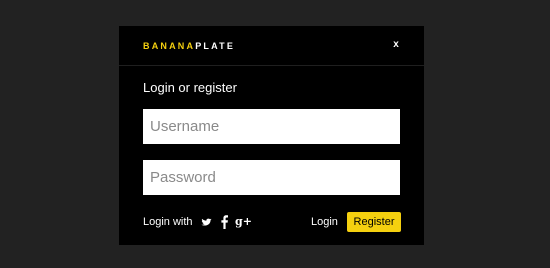 The height and width of the screenshot is (268, 550). What do you see at coordinates (243, 222) in the screenshot?
I see `google-plus-icon: g+` at bounding box center [243, 222].